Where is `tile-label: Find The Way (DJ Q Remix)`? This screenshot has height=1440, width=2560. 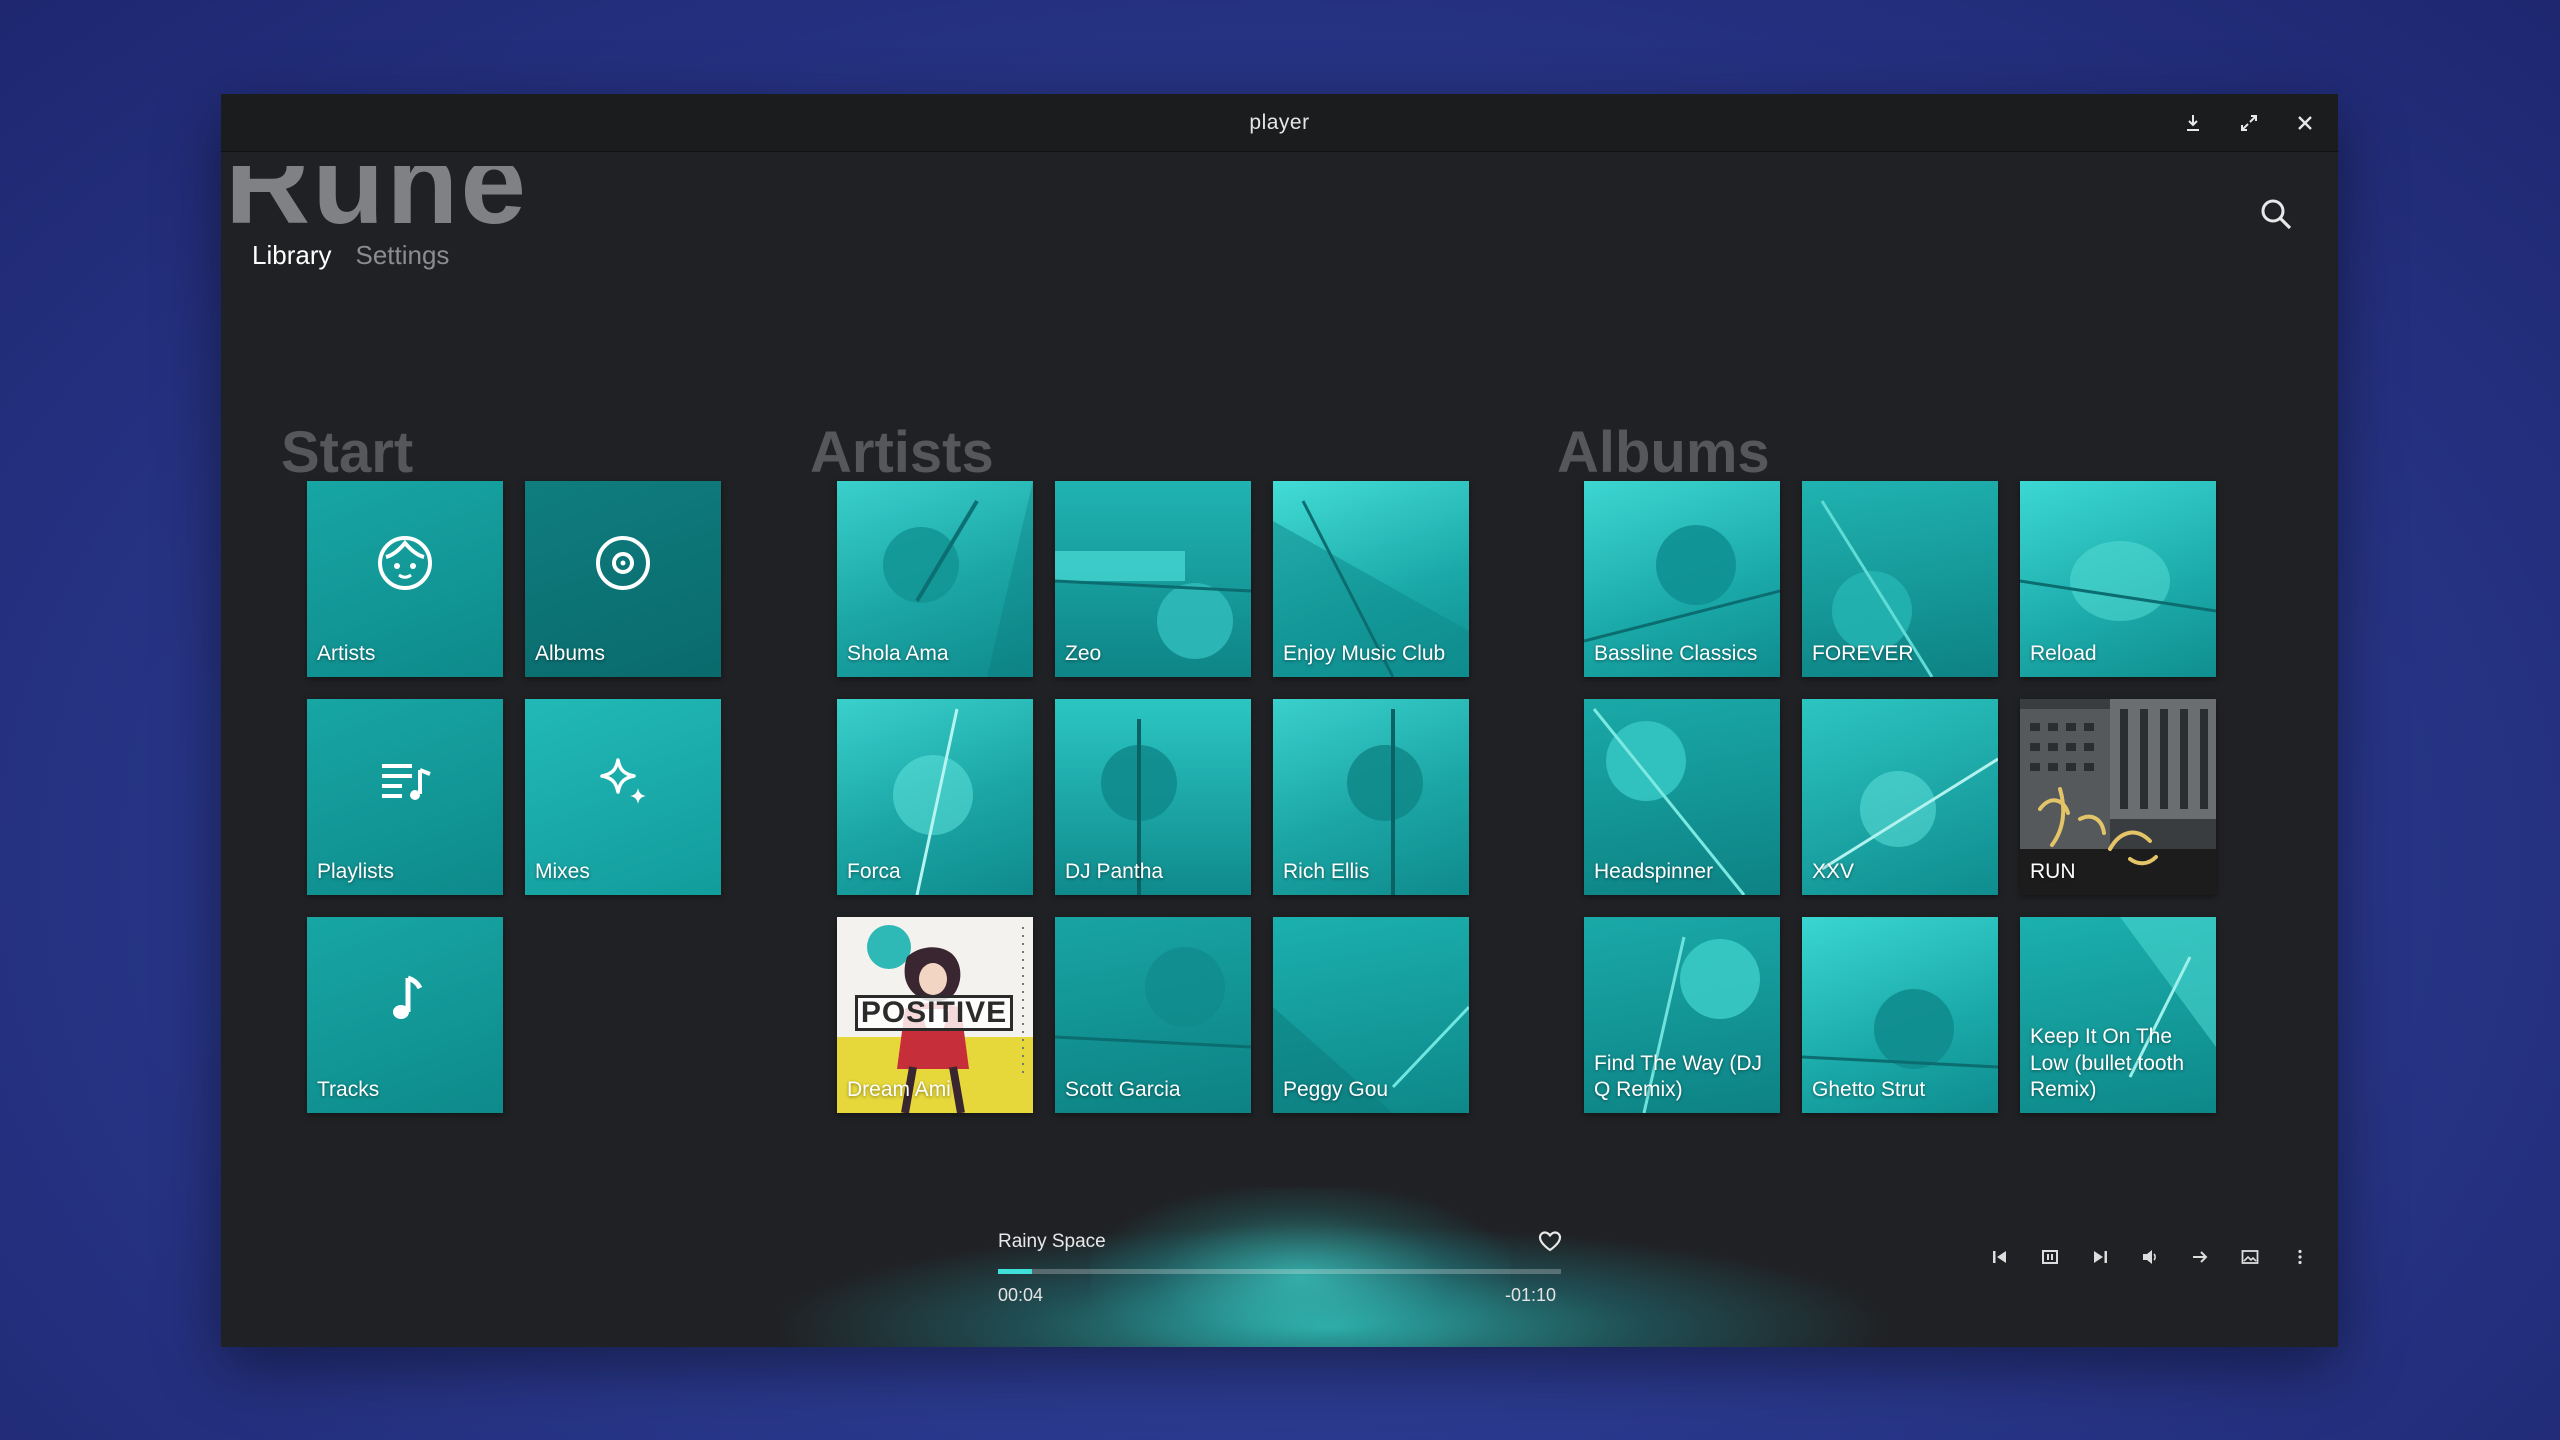 tile-label: Find The Way (DJ Q Remix) is located at coordinates (1678, 1076).